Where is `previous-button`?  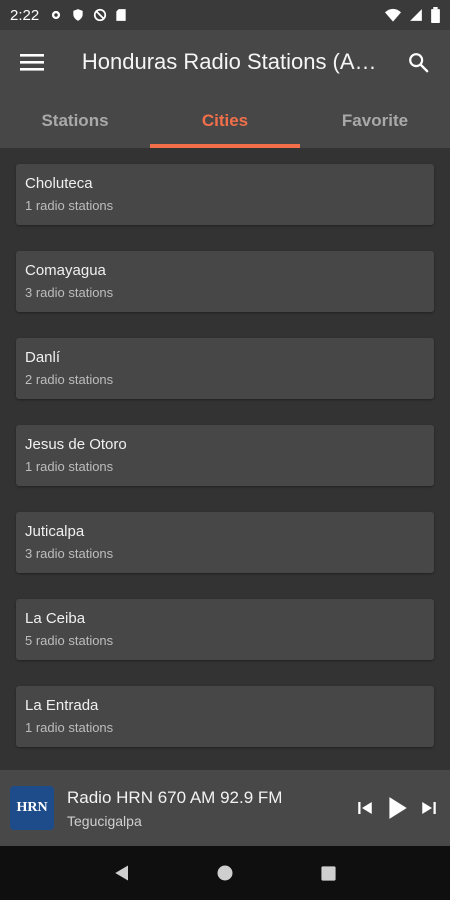 previous-button is located at coordinates (365, 808).